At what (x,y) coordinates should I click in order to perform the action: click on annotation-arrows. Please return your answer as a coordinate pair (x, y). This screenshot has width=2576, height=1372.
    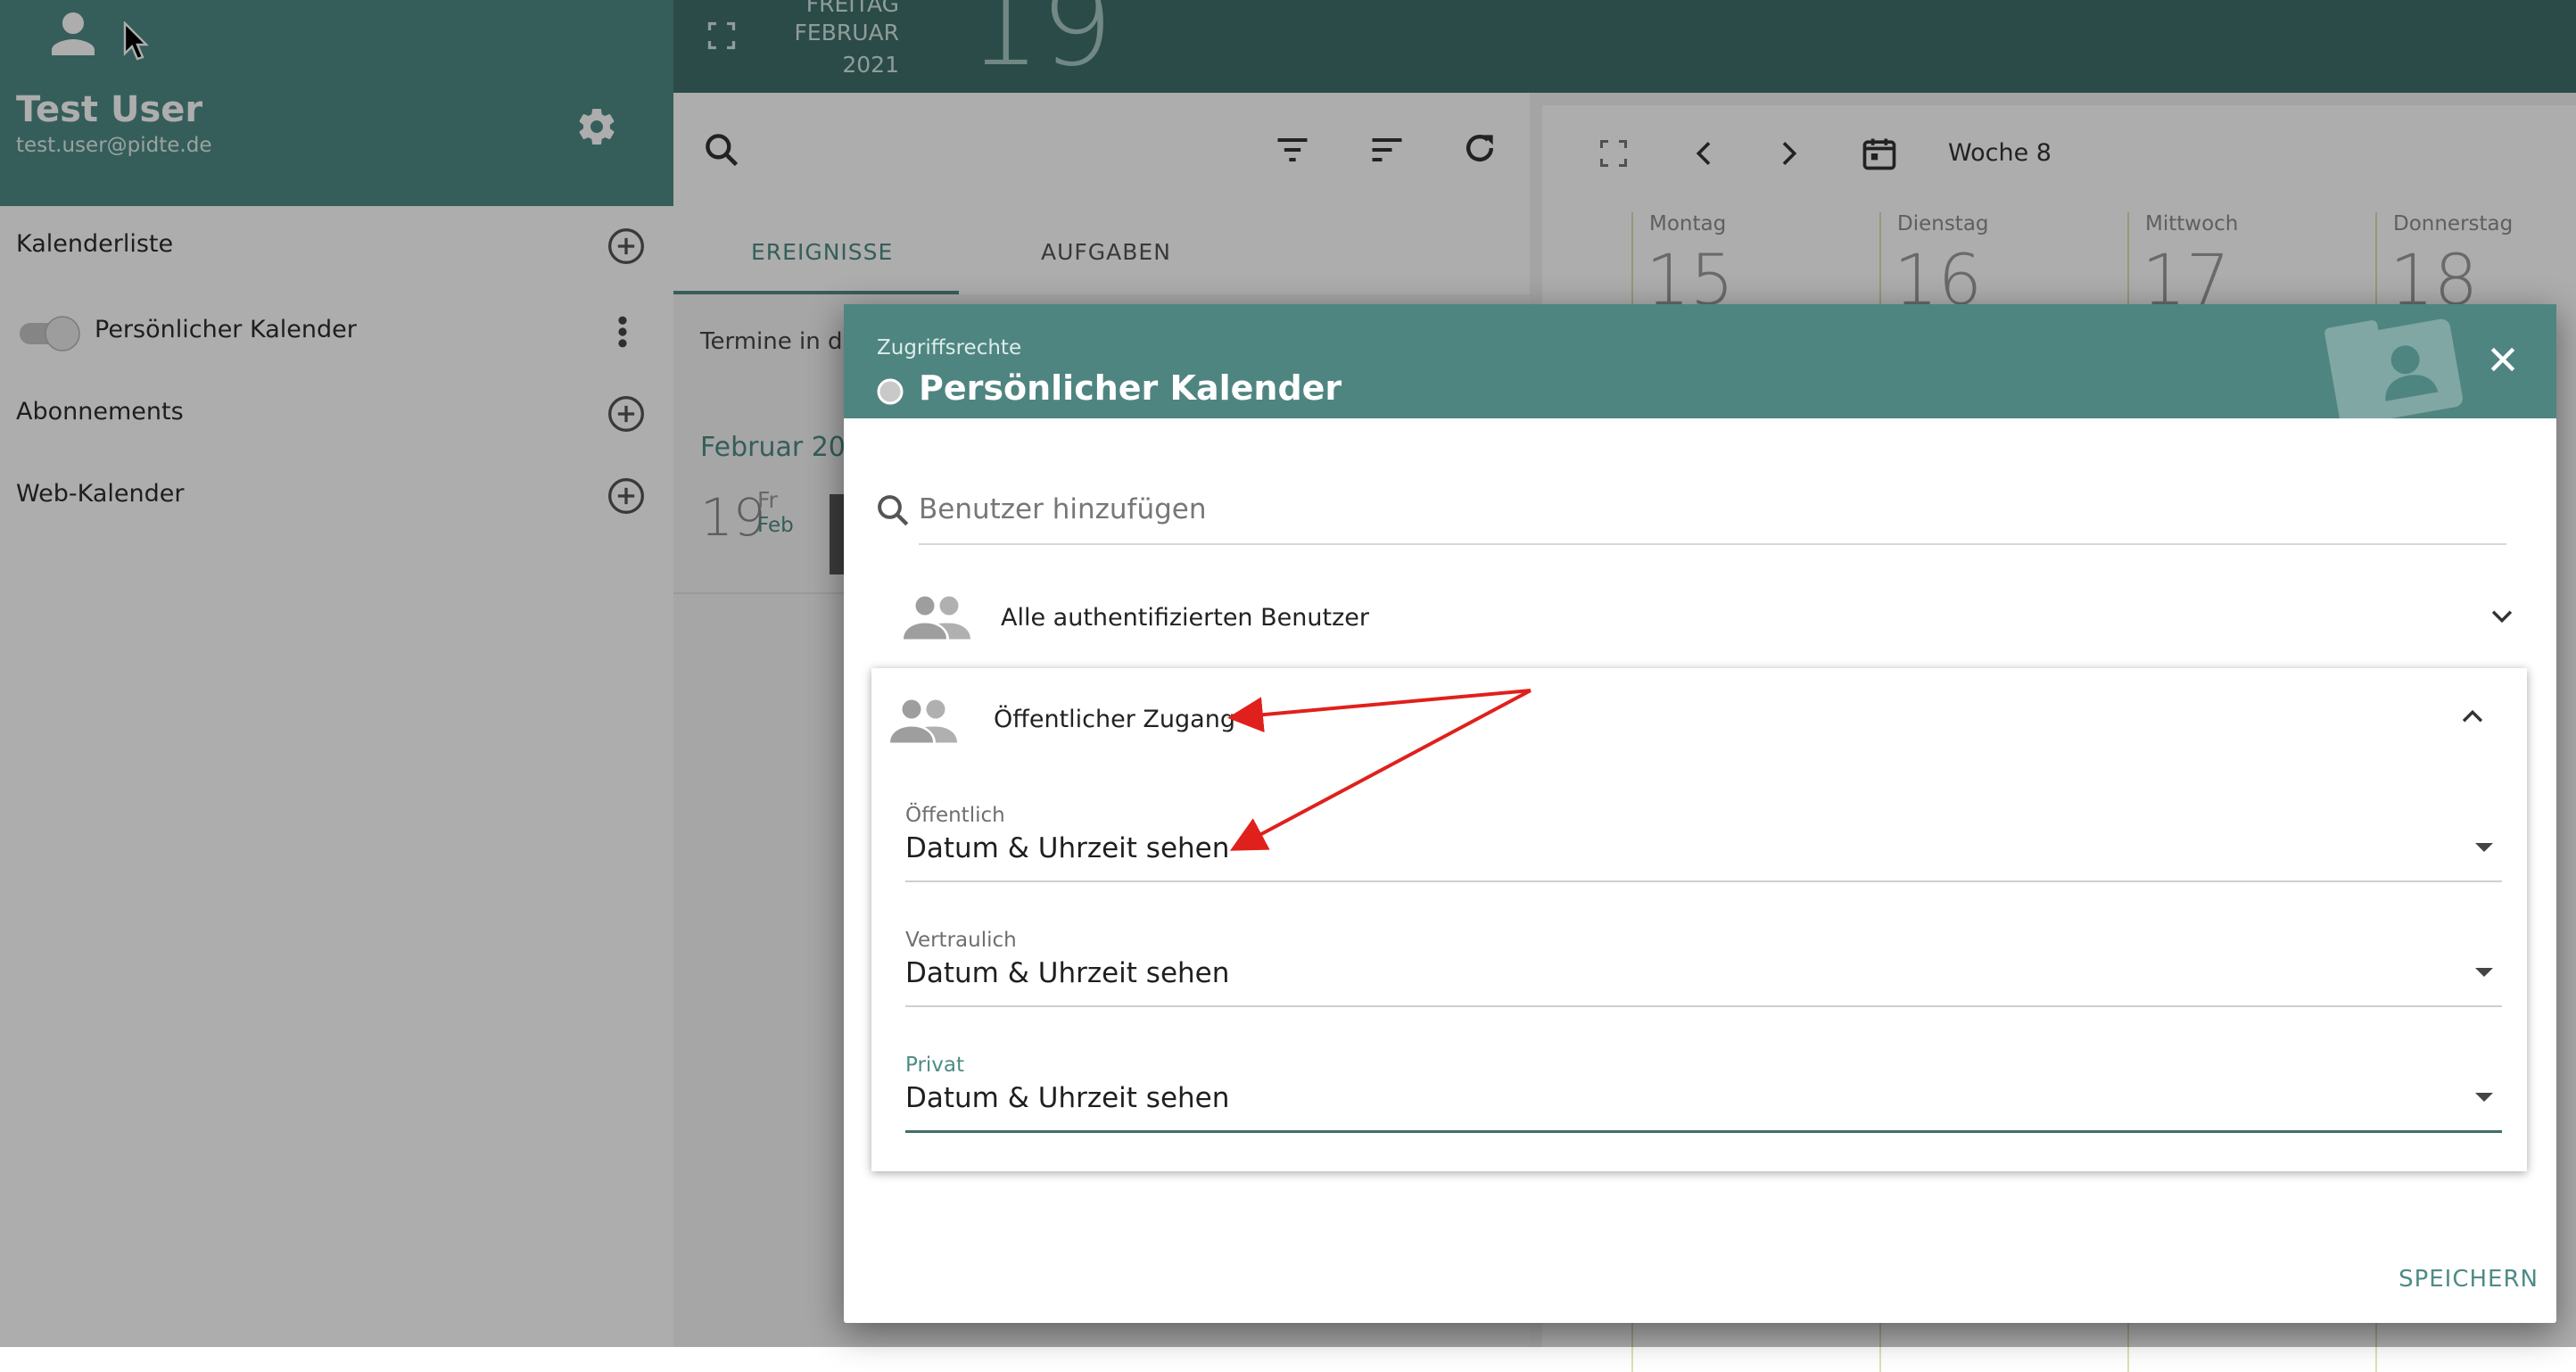
    Looking at the image, I should click on (1380, 770).